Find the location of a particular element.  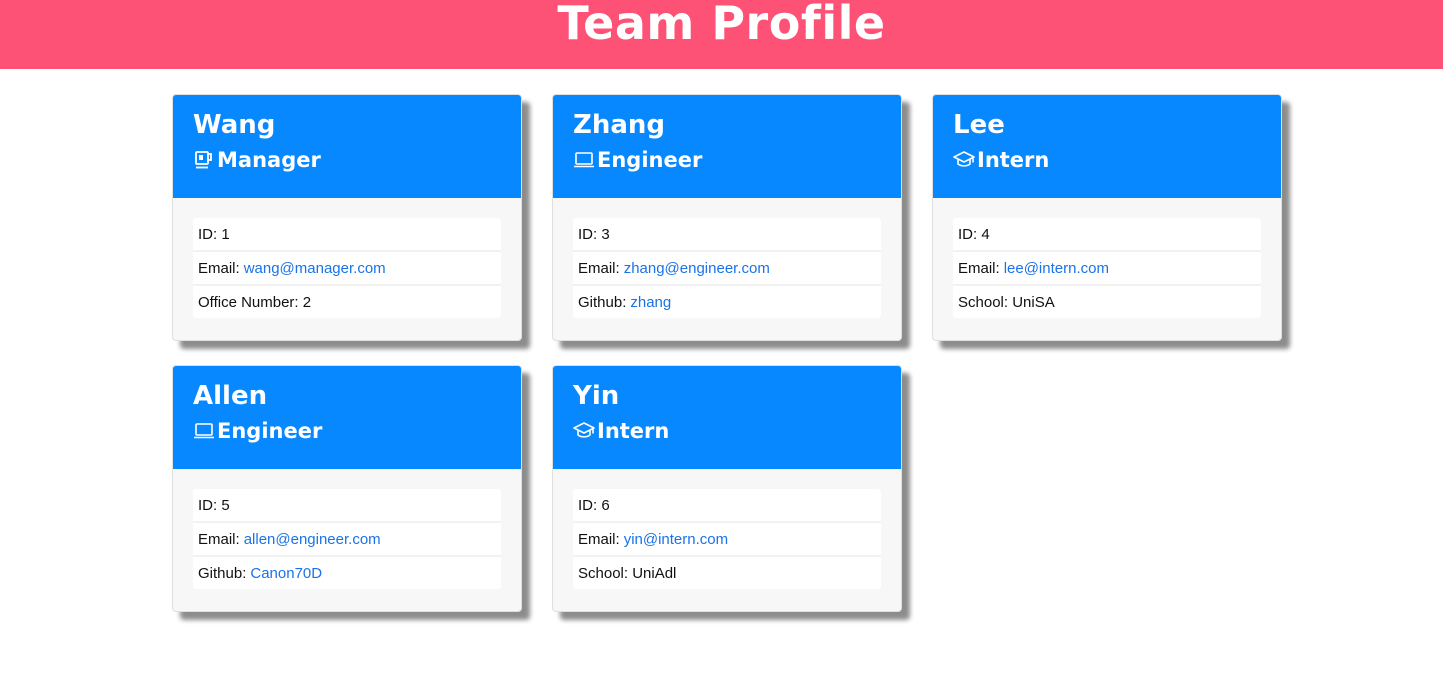

page-header: Team Profile is located at coordinates (721, 34).